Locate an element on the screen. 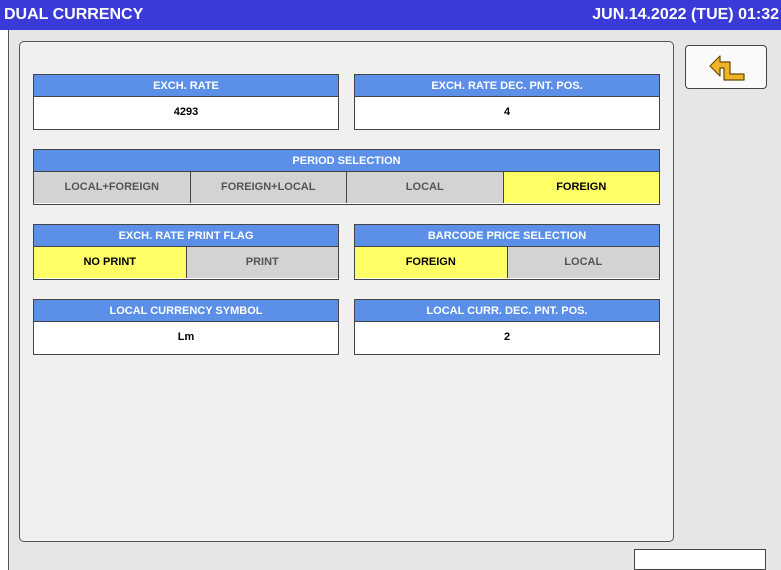 This screenshot has width=781, height=570. period-option-local-foreign: LOCAL+FOREIGN is located at coordinates (112, 187).